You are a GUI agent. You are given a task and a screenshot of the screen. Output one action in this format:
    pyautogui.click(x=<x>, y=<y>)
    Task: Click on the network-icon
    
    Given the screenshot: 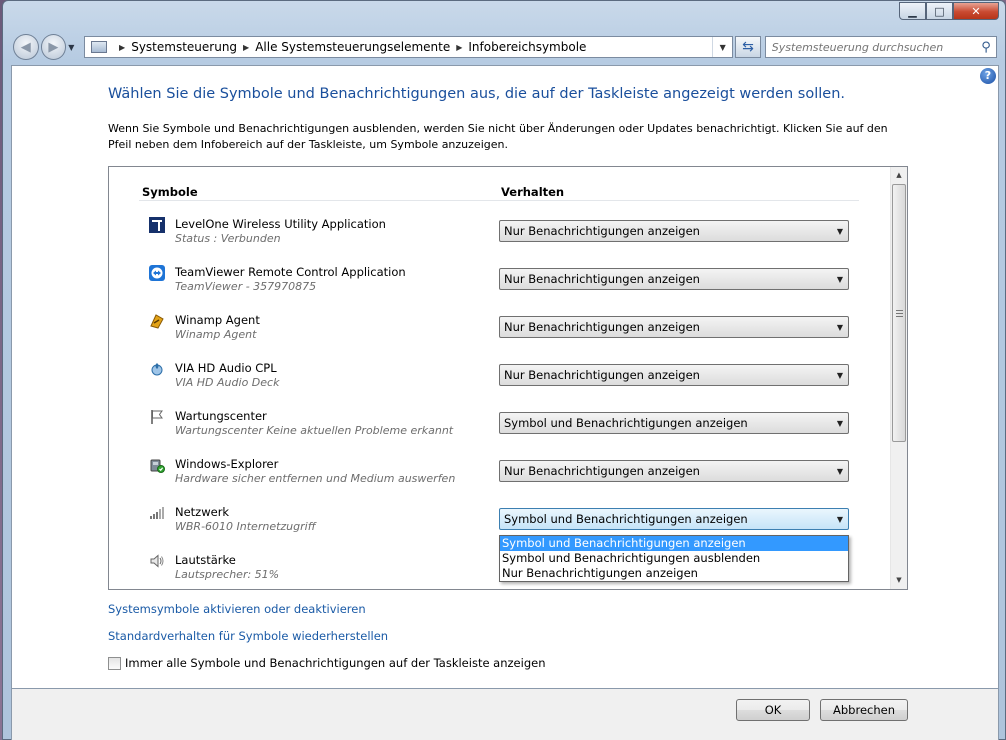 What is the action you would take?
    pyautogui.click(x=157, y=513)
    